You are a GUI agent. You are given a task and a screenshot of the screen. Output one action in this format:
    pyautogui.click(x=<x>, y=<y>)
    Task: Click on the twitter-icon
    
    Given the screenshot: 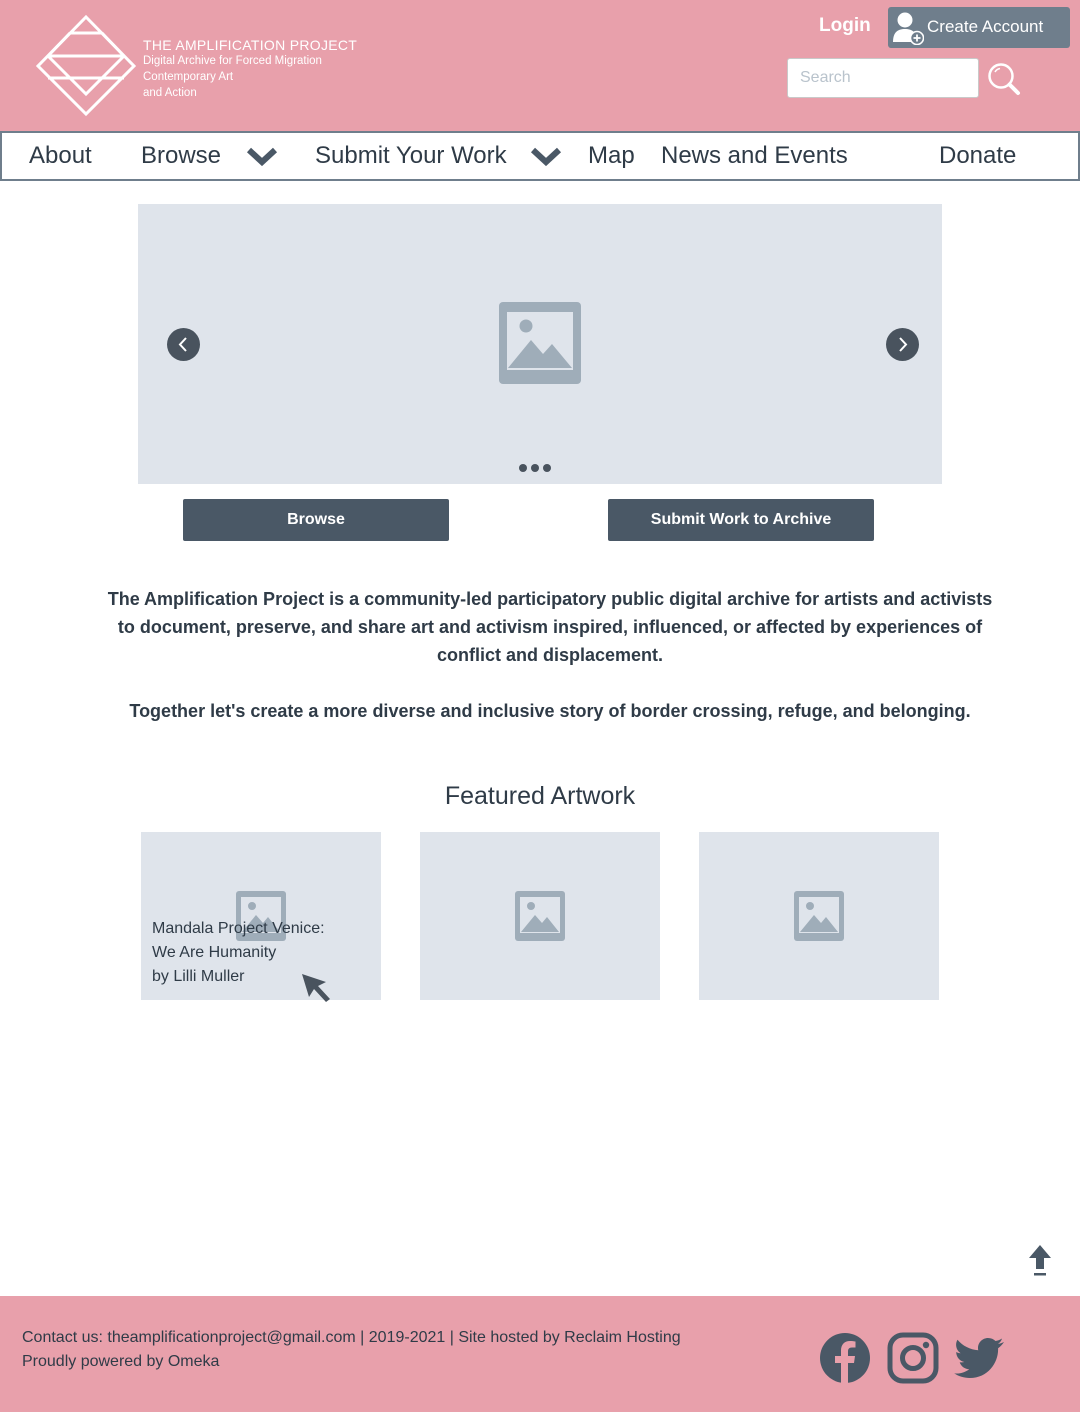 What is the action you would take?
    pyautogui.click(x=980, y=1358)
    